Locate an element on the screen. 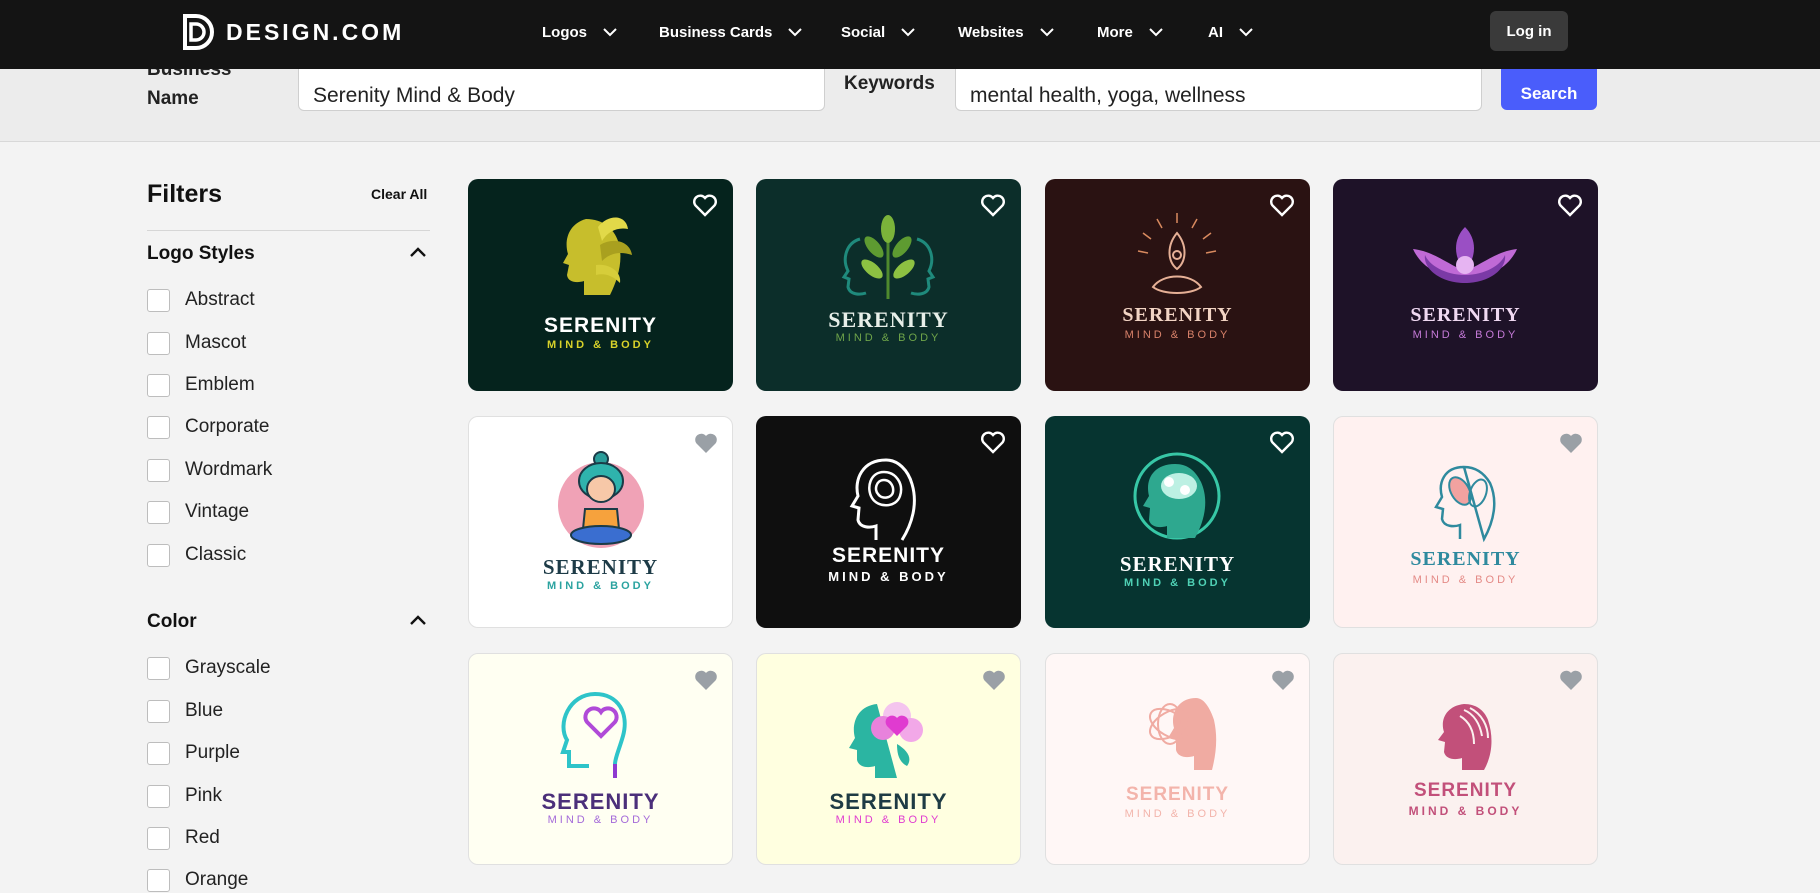  keywords-input: mental health, yoga, wellness is located at coordinates (1218, 90).